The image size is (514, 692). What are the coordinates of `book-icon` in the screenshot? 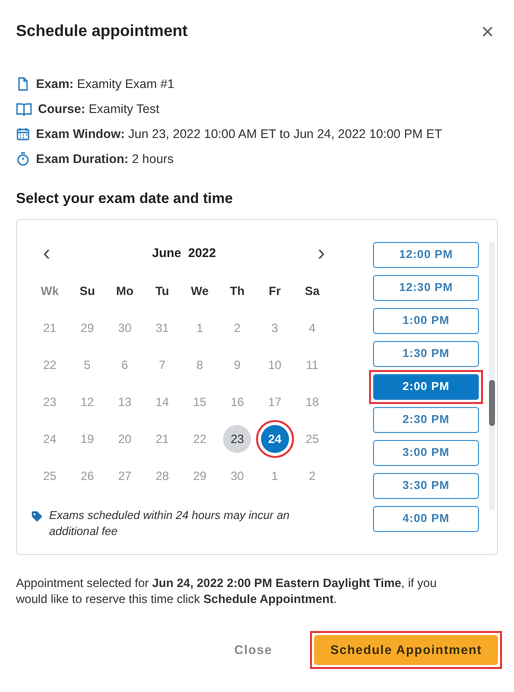 It's located at (24, 109).